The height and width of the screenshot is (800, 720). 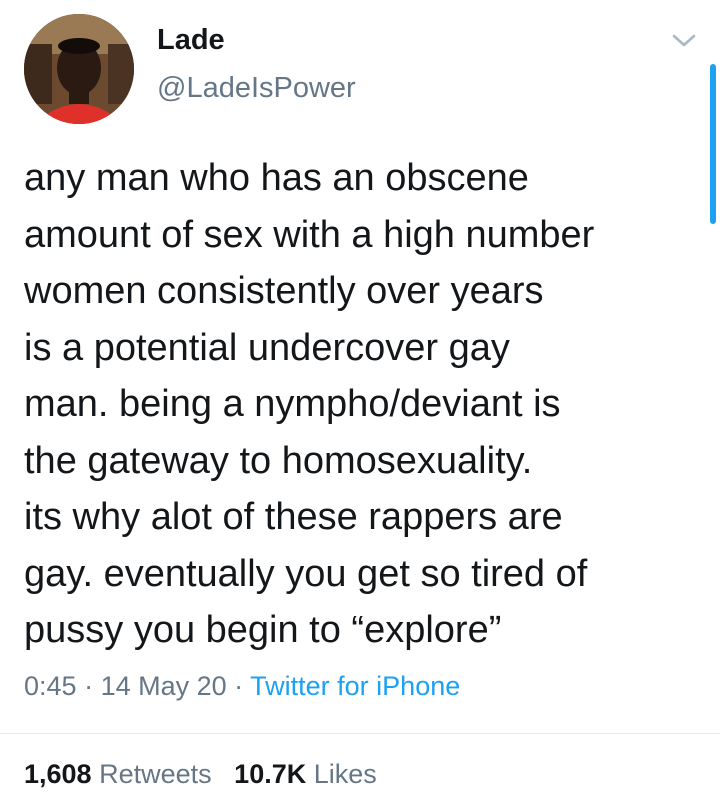 I want to click on tweet-meta: 0:45 · 14 May 20 · Twitter for iPhone, so click(x=242, y=686).